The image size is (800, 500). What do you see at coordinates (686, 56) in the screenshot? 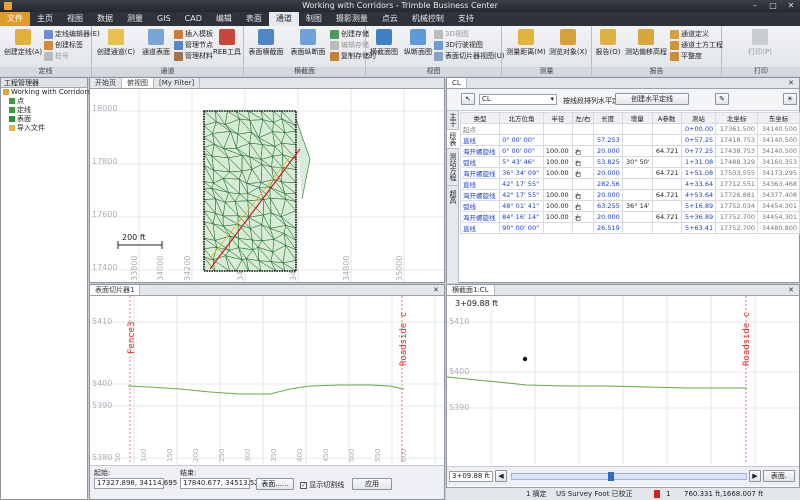
I see `flatness-button: 平整度` at bounding box center [686, 56].